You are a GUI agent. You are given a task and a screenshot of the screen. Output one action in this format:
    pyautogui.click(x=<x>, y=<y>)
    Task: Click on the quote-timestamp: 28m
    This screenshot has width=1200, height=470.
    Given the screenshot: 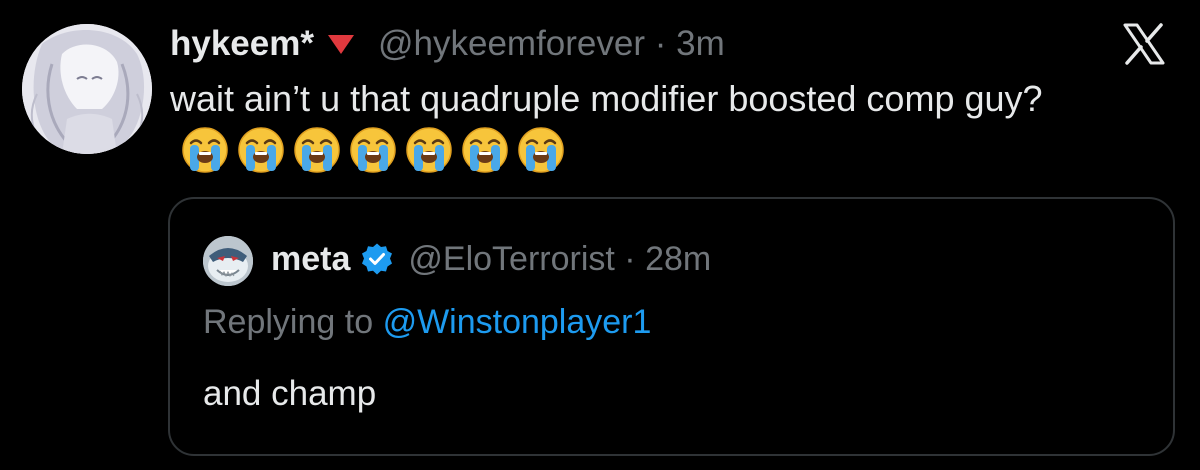 What is the action you would take?
    pyautogui.click(x=678, y=259)
    